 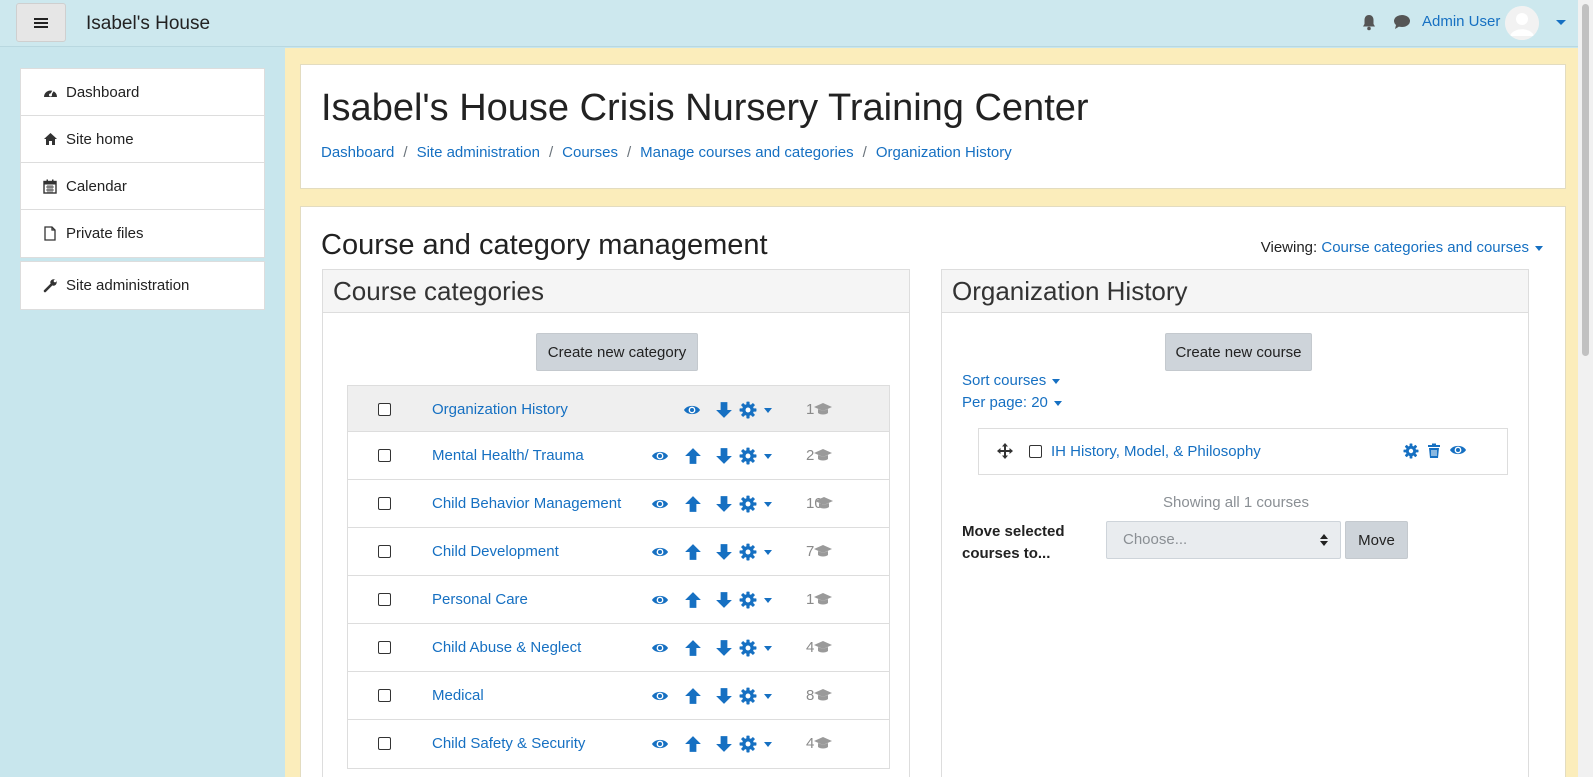 I want to click on category-row: Child Behavior Management 10, so click(x=618, y=504).